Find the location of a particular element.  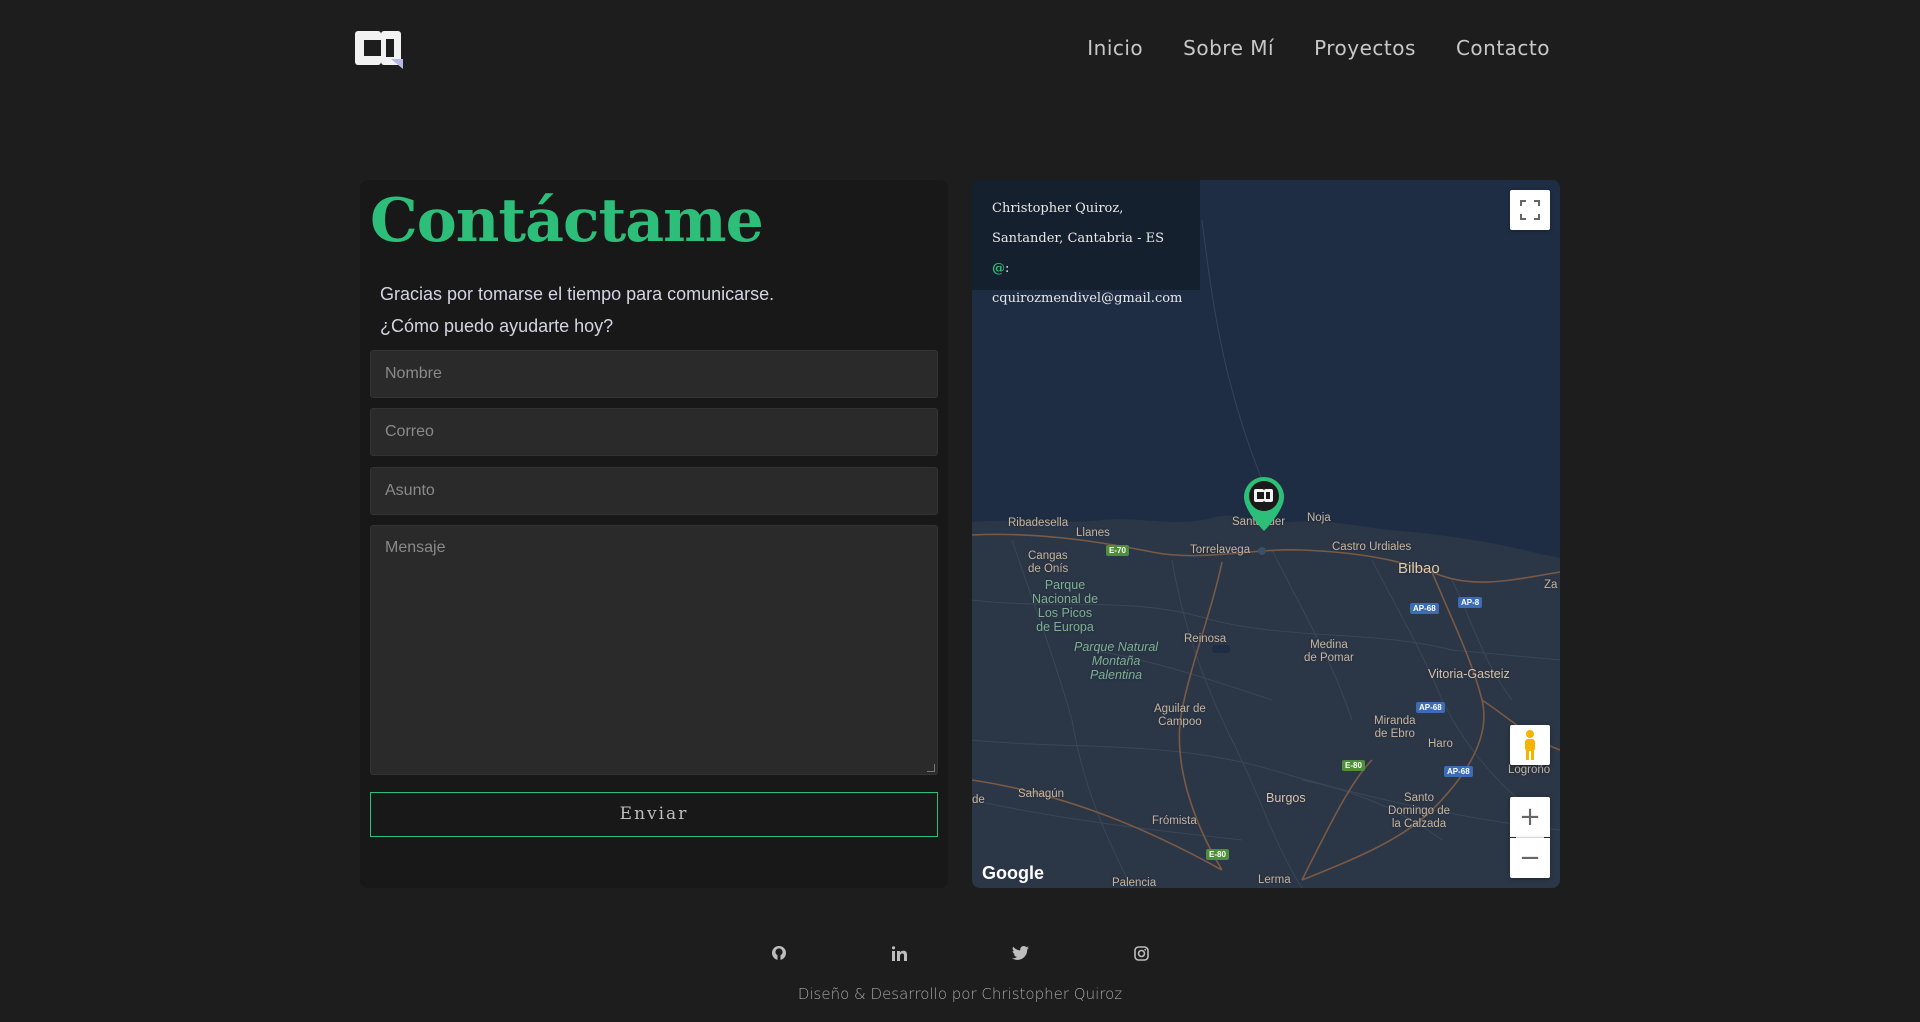

nav-link-contacto: Contacto is located at coordinates (1503, 48).